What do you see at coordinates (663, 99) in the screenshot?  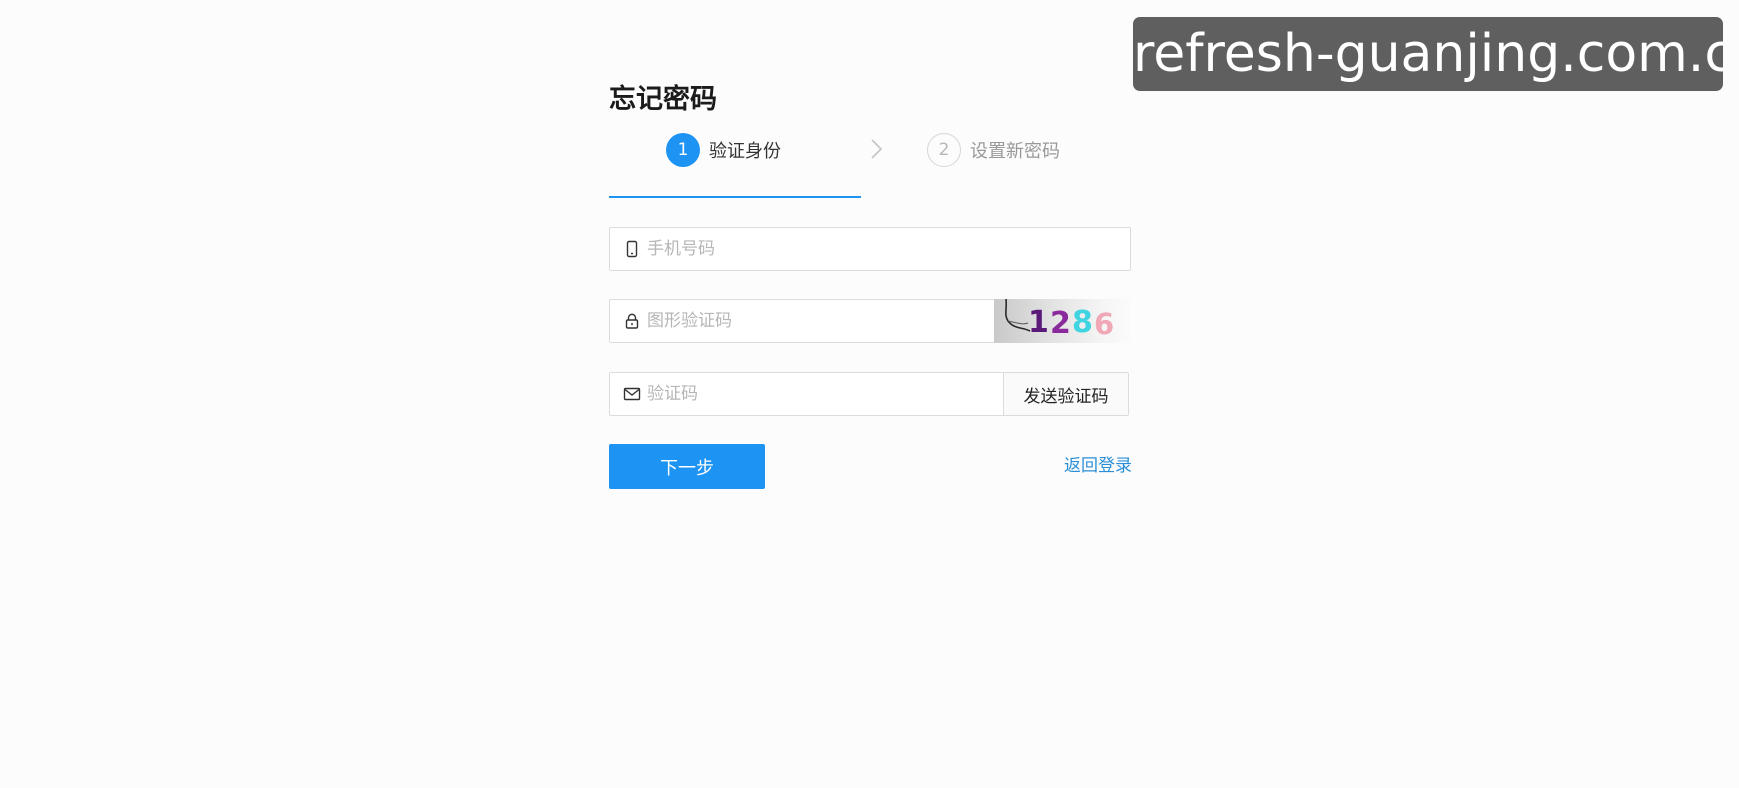 I see `page-title: 忘记密码` at bounding box center [663, 99].